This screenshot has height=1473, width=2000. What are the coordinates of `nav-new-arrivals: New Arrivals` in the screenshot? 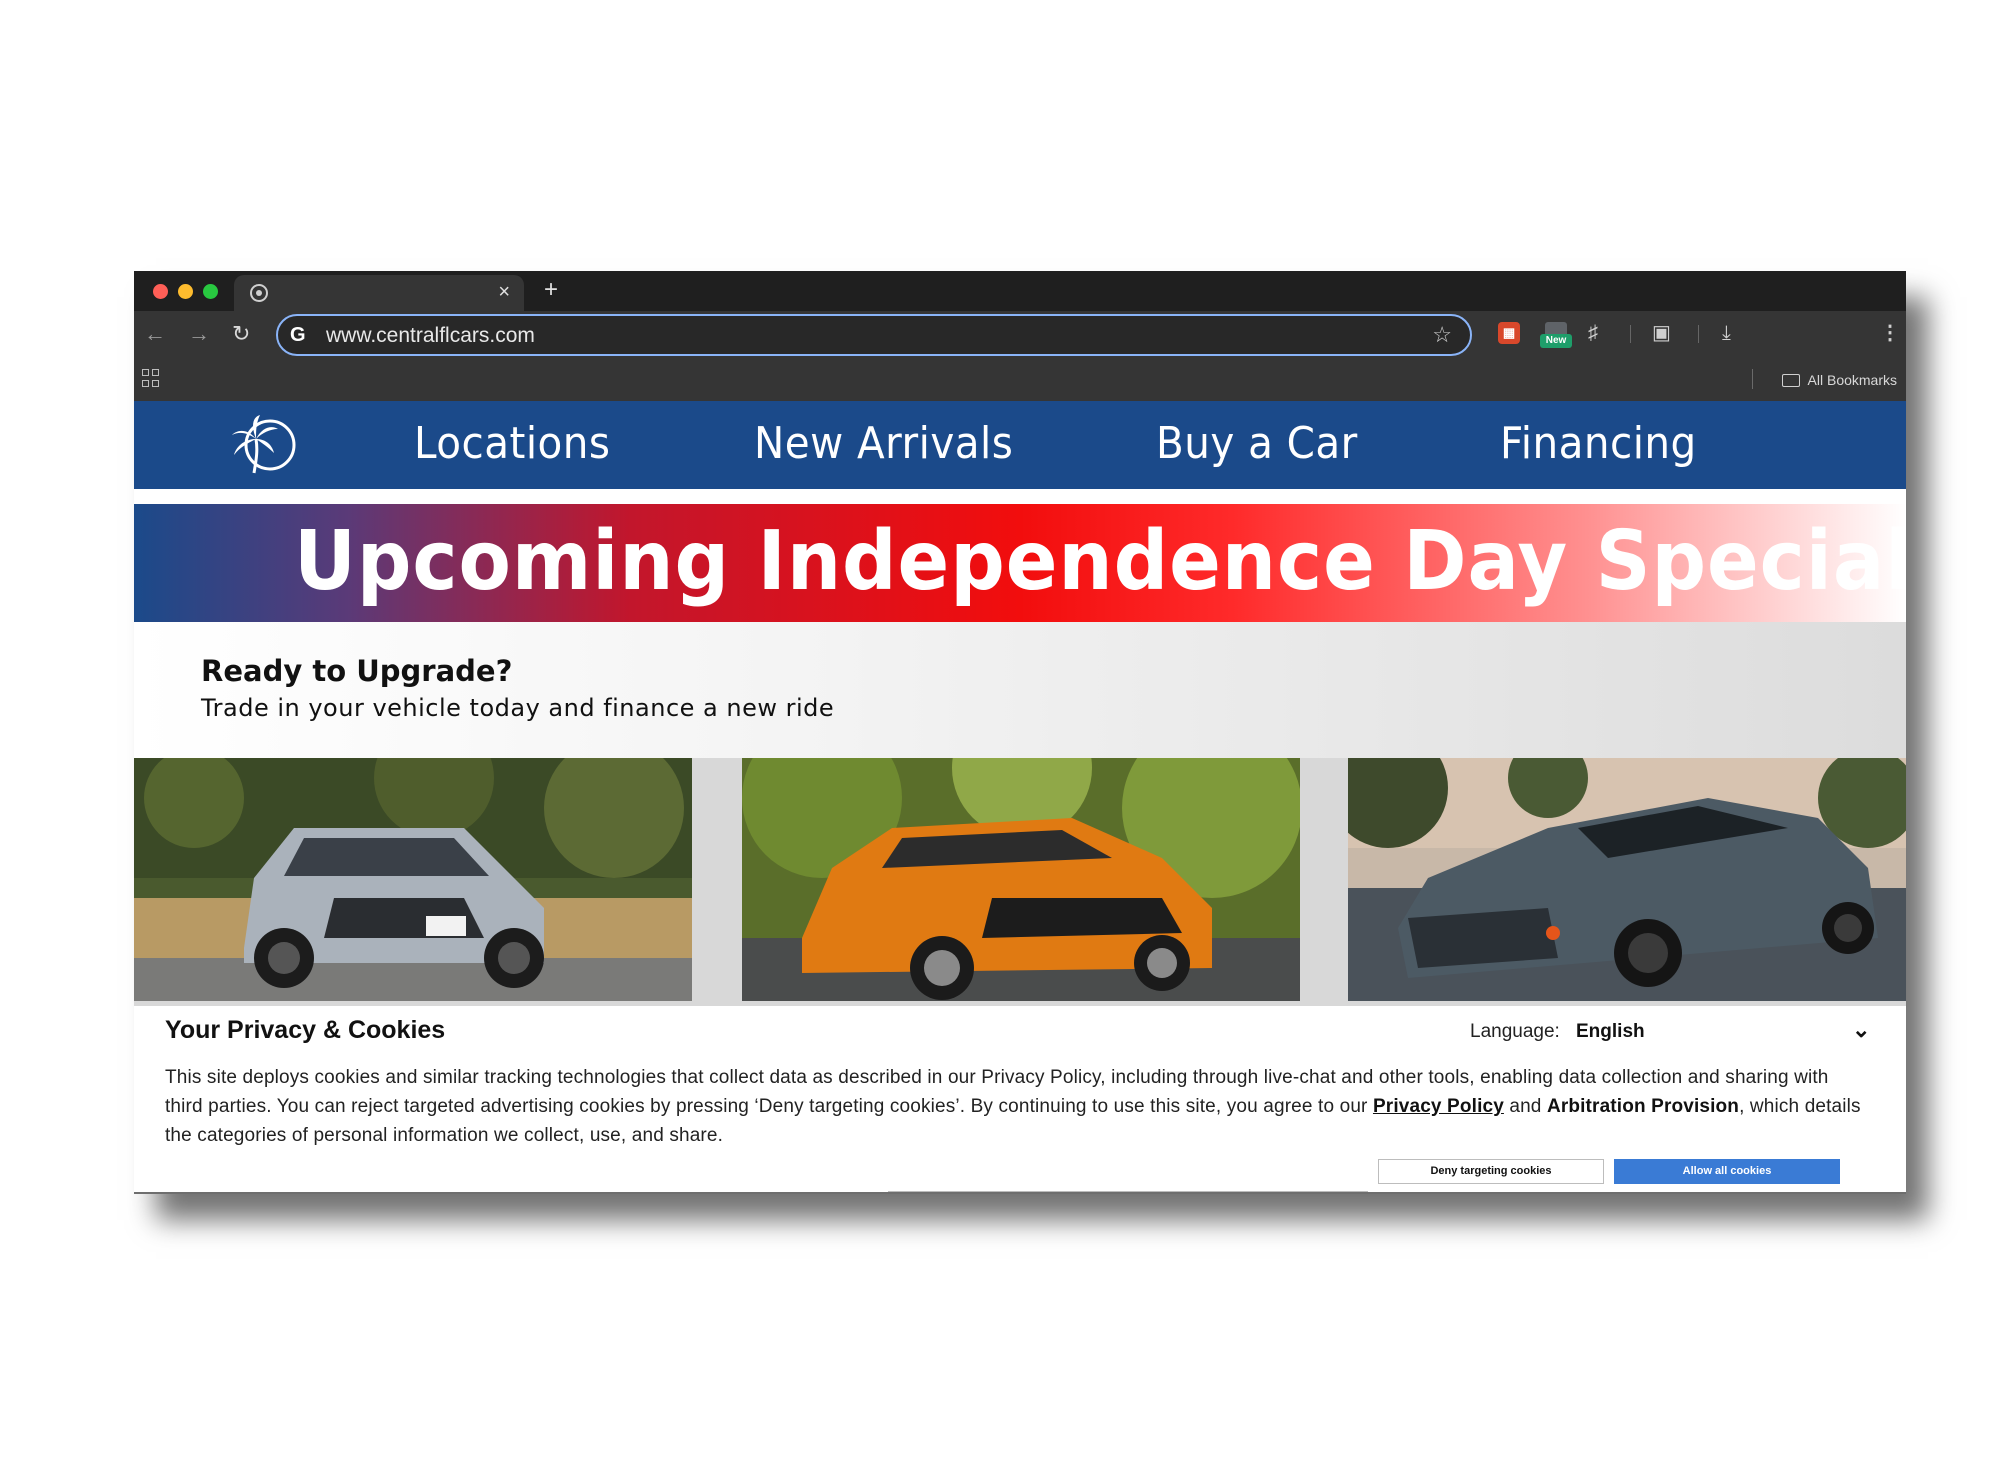 It's located at (883, 444).